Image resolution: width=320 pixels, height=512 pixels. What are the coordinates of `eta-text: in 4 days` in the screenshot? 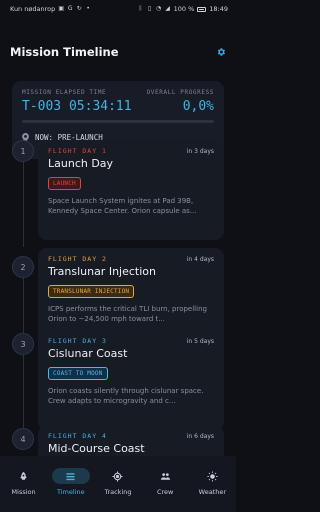 It's located at (200, 259).